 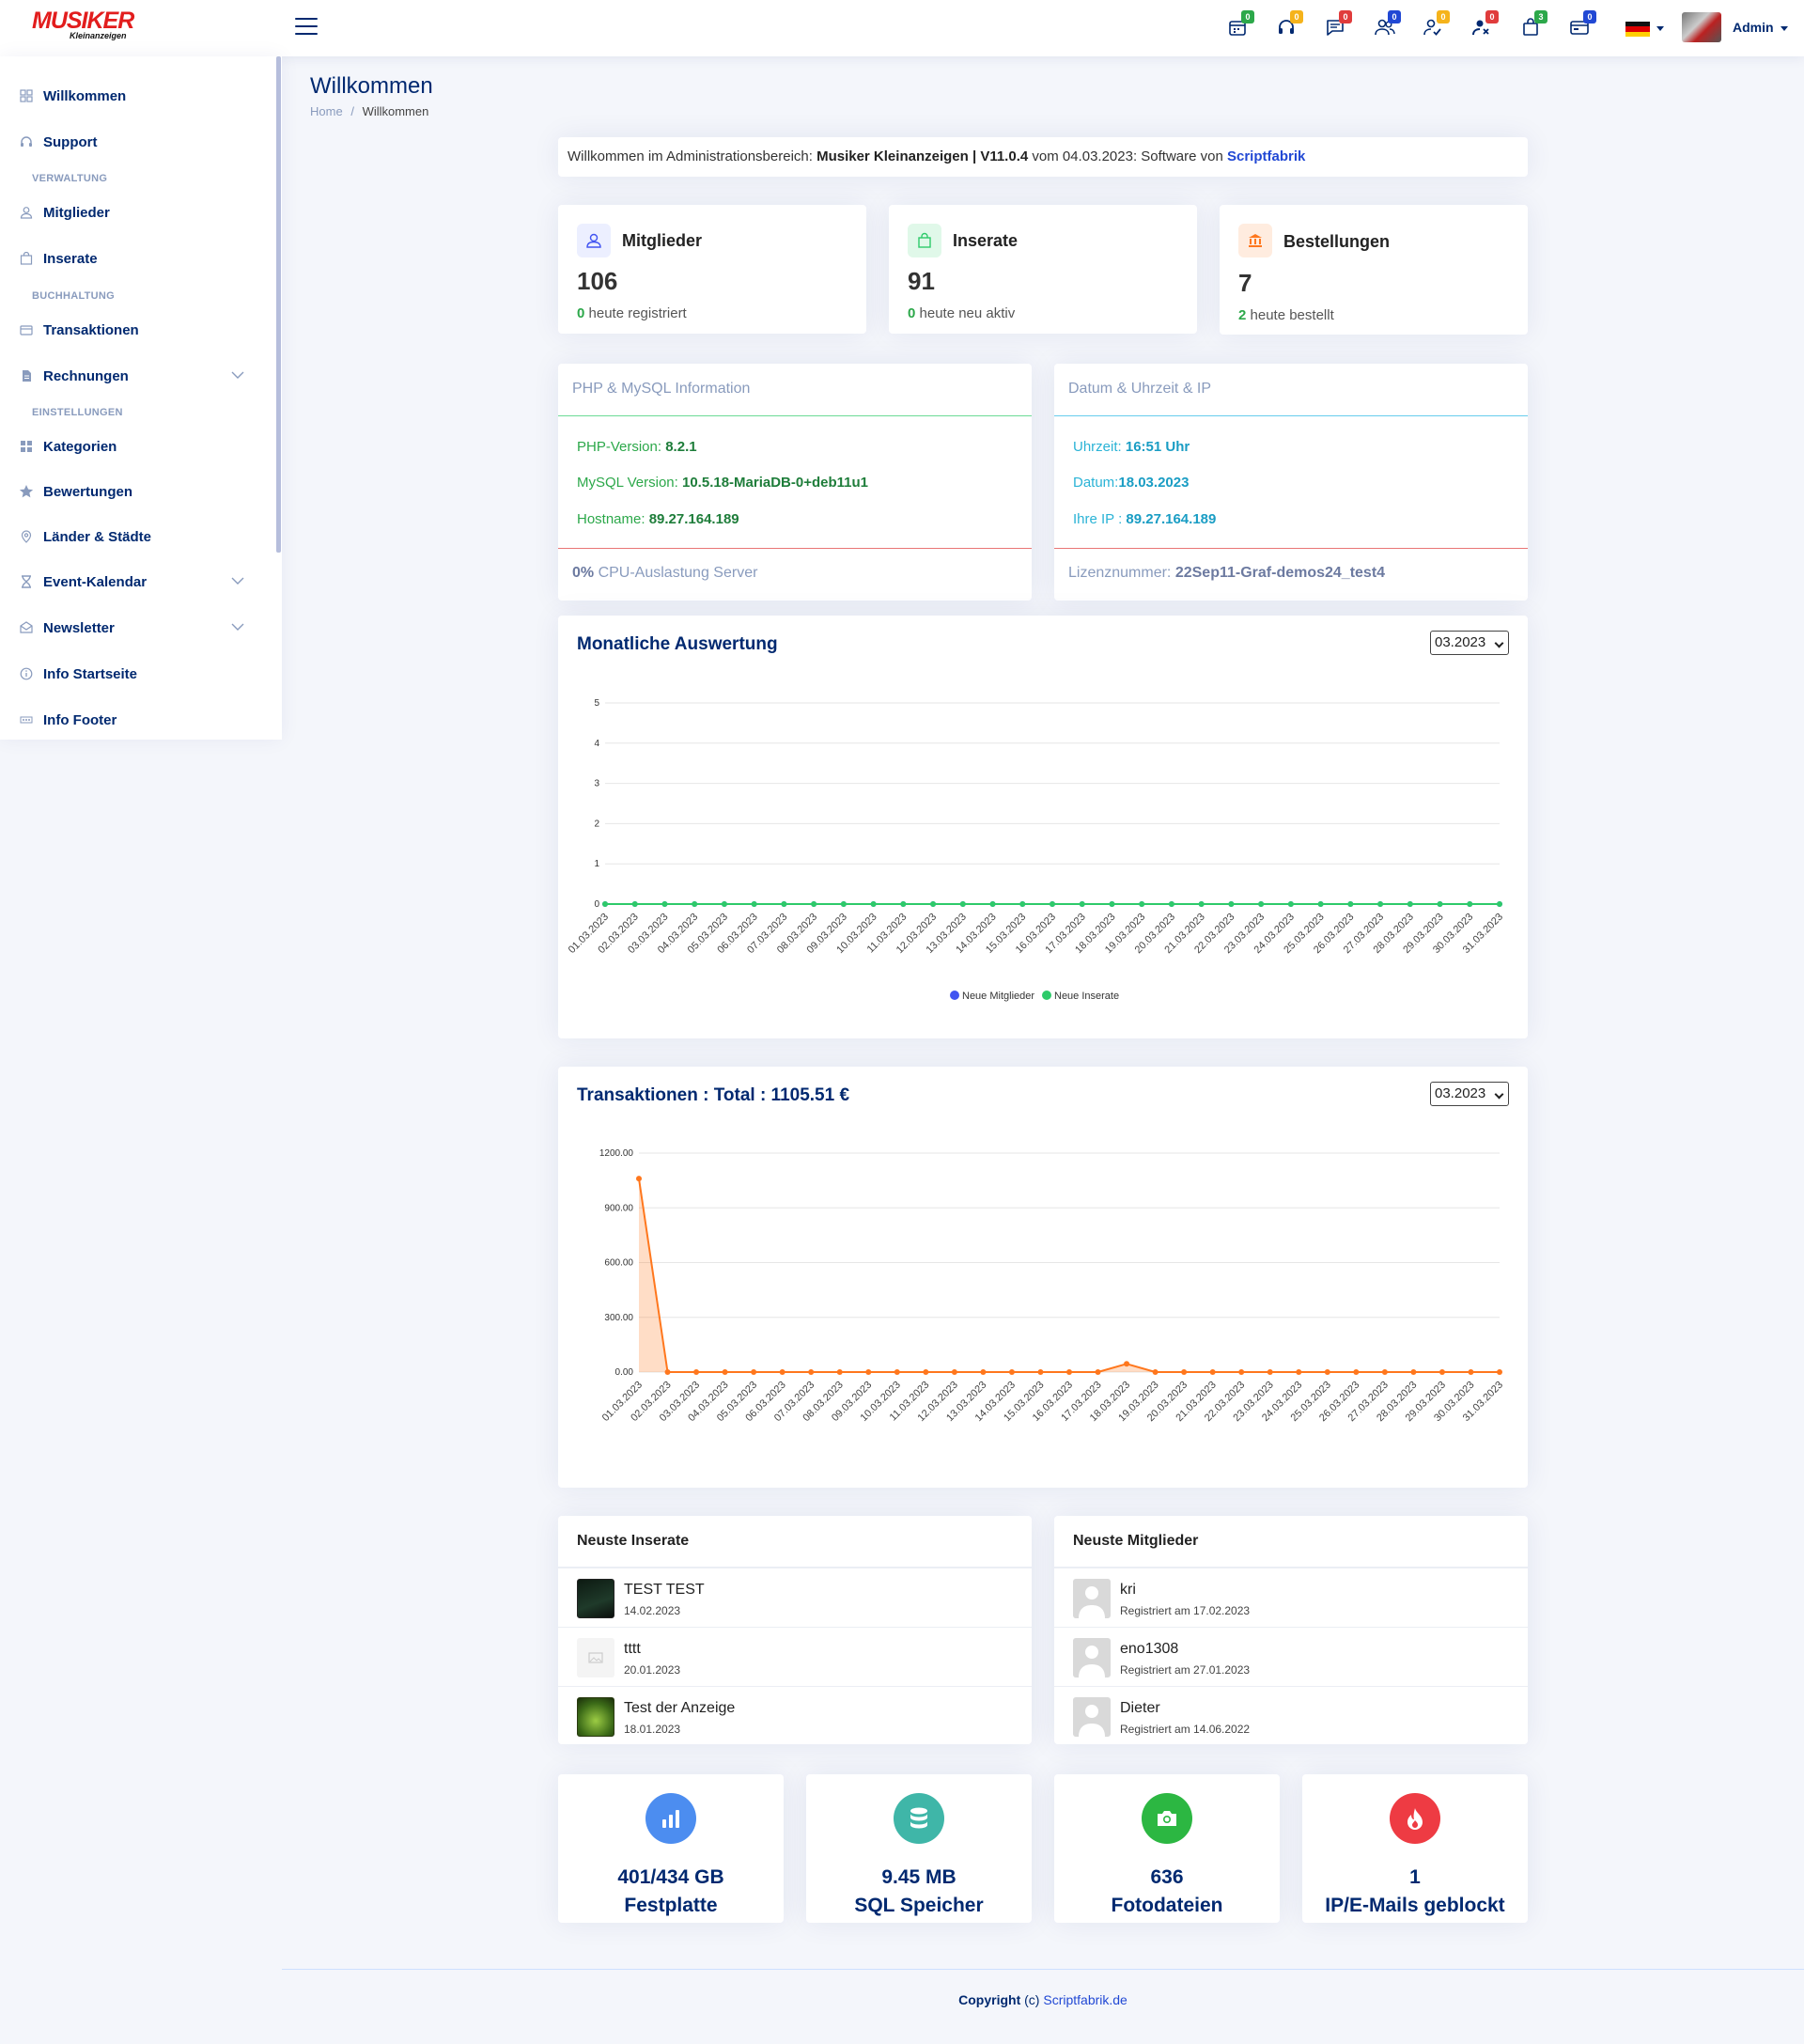 What do you see at coordinates (326, 111) in the screenshot?
I see `breadcrumb-home: Home` at bounding box center [326, 111].